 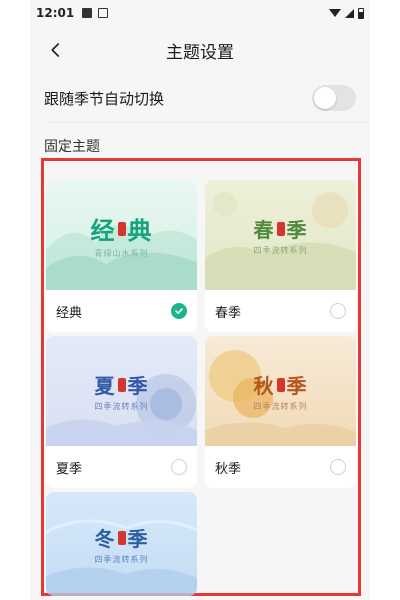 What do you see at coordinates (56, 50) in the screenshot?
I see `back-arrow-icon` at bounding box center [56, 50].